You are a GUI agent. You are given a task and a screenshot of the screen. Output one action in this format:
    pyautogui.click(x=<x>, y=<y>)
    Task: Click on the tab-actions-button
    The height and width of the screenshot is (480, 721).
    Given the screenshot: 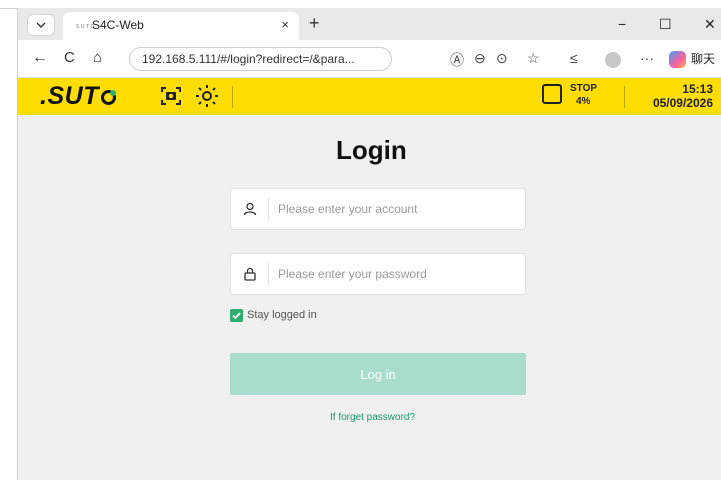 What is the action you would take?
    pyautogui.click(x=41, y=25)
    